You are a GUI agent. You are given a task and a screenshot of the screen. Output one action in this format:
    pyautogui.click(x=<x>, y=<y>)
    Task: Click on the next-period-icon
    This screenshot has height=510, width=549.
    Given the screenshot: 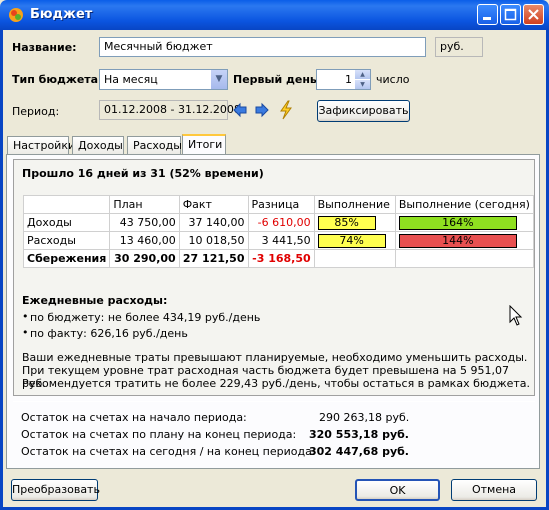 What is the action you would take?
    pyautogui.click(x=262, y=110)
    